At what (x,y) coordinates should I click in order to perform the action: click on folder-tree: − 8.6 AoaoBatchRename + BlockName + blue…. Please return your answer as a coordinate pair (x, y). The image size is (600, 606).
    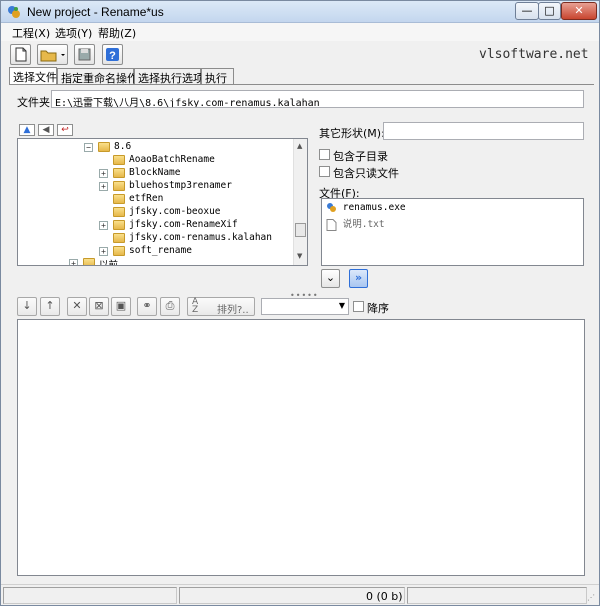
    Looking at the image, I should click on (162, 202).